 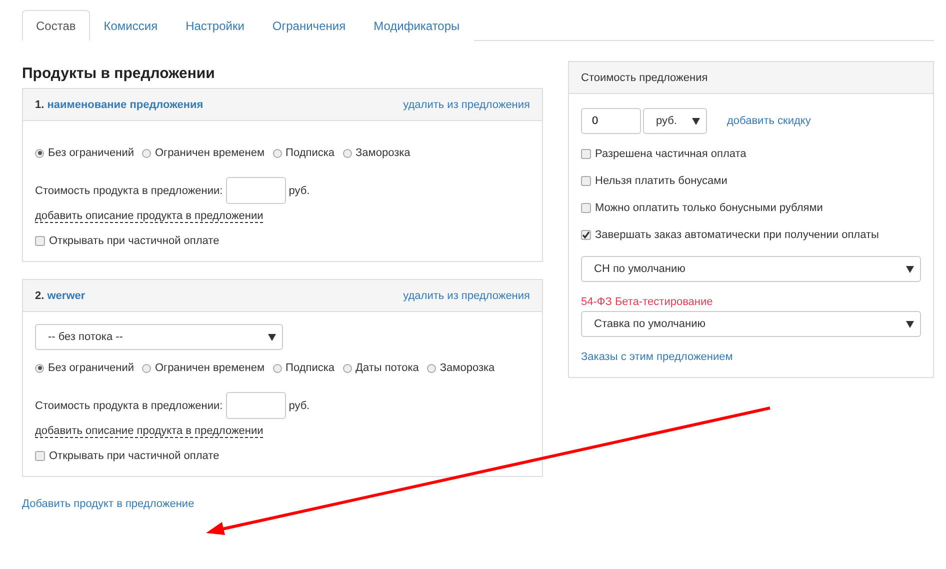 What do you see at coordinates (380, 368) in the screenshot?
I see `radio-option: Даты потока` at bounding box center [380, 368].